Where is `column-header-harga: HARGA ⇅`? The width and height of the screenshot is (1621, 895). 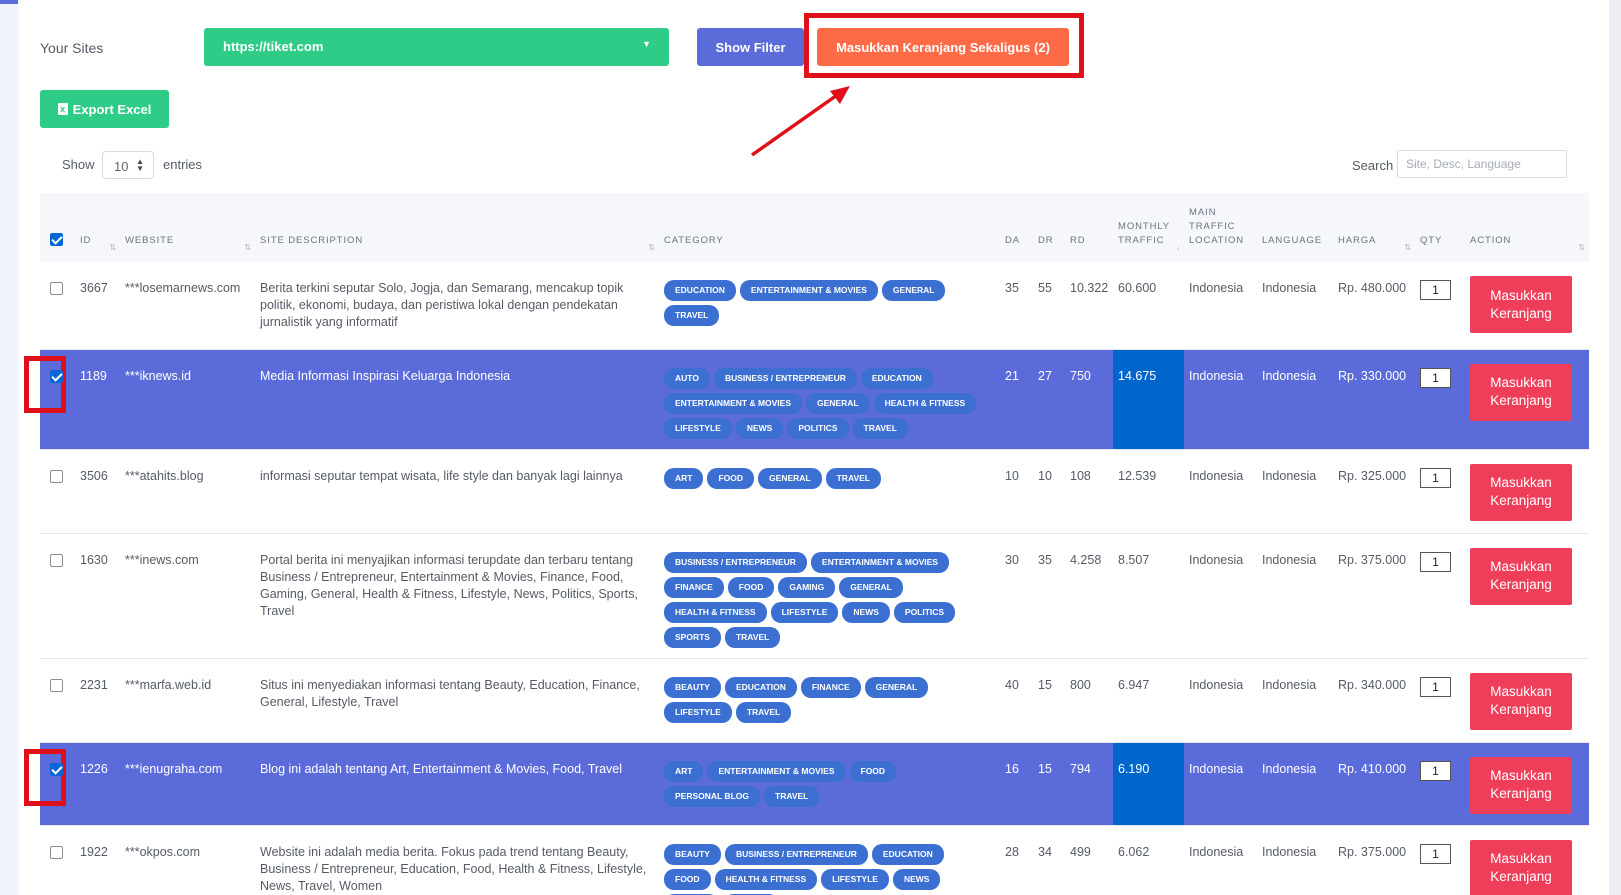 column-header-harga: HARGA ⇅ is located at coordinates (1374, 227).